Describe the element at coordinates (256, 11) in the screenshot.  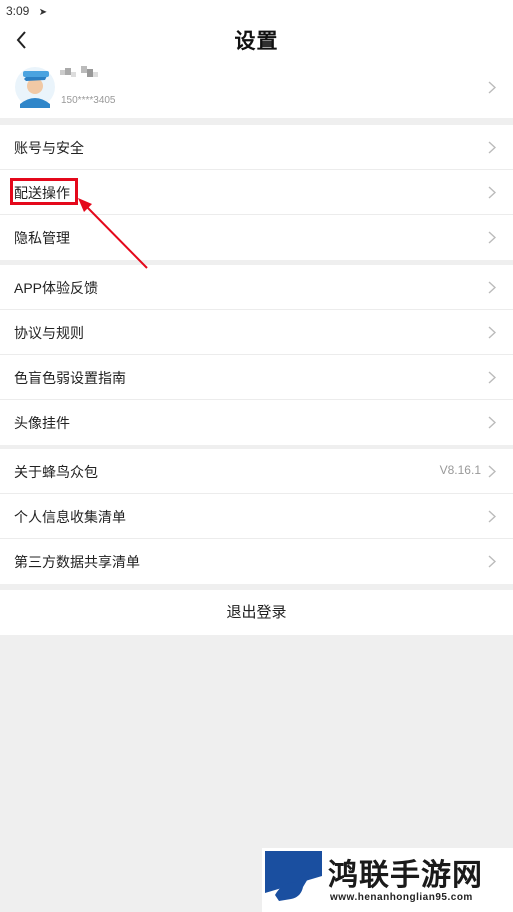
I see `status-bar: 3:09 ➤` at that location.